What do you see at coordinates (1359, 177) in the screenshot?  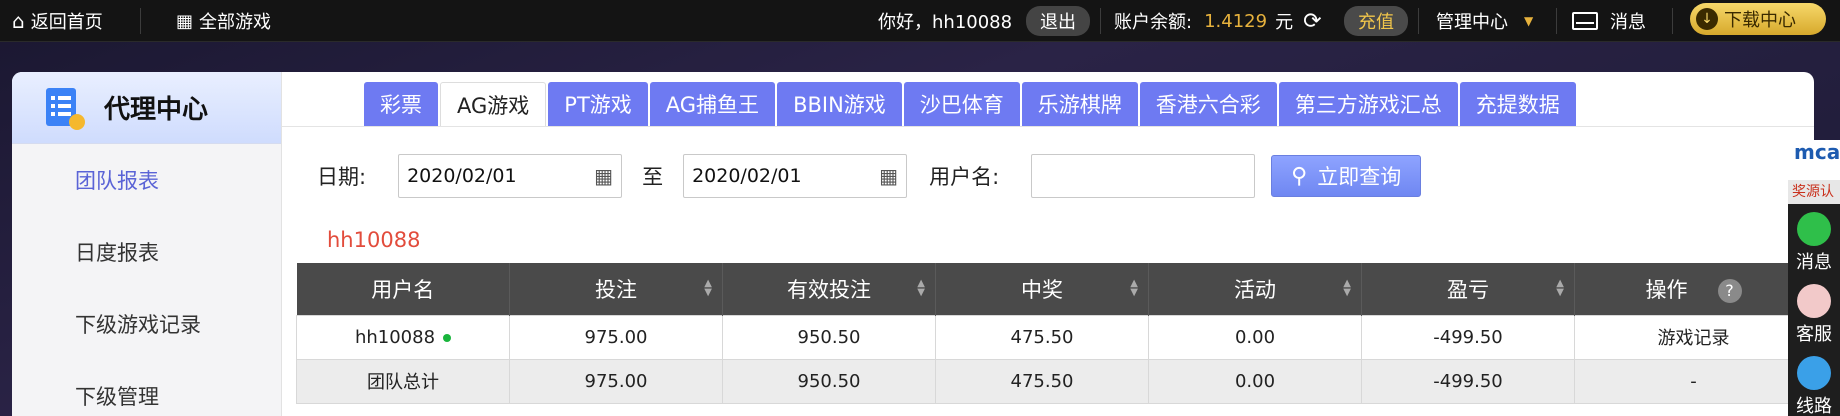 I see `query-button-label: 立即查询` at bounding box center [1359, 177].